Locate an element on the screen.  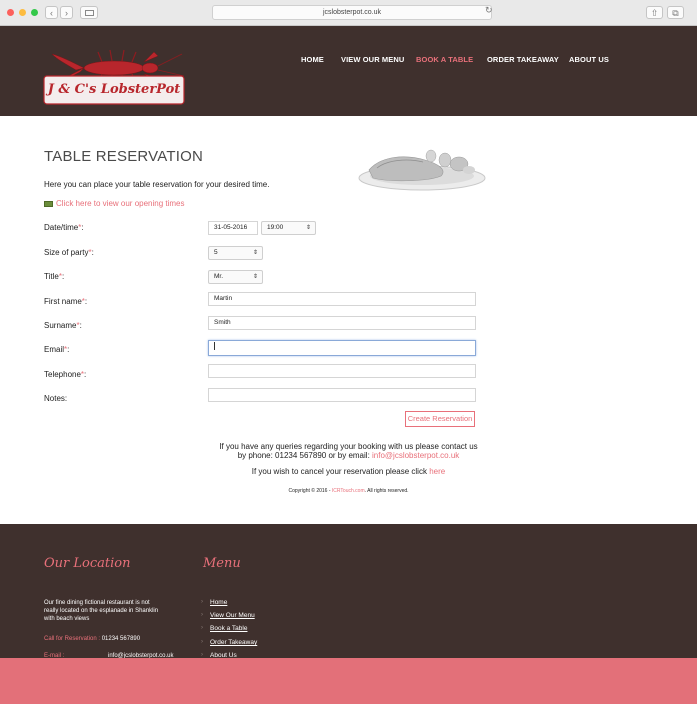
tabs-icon: ⧉ is located at coordinates (675, 13).